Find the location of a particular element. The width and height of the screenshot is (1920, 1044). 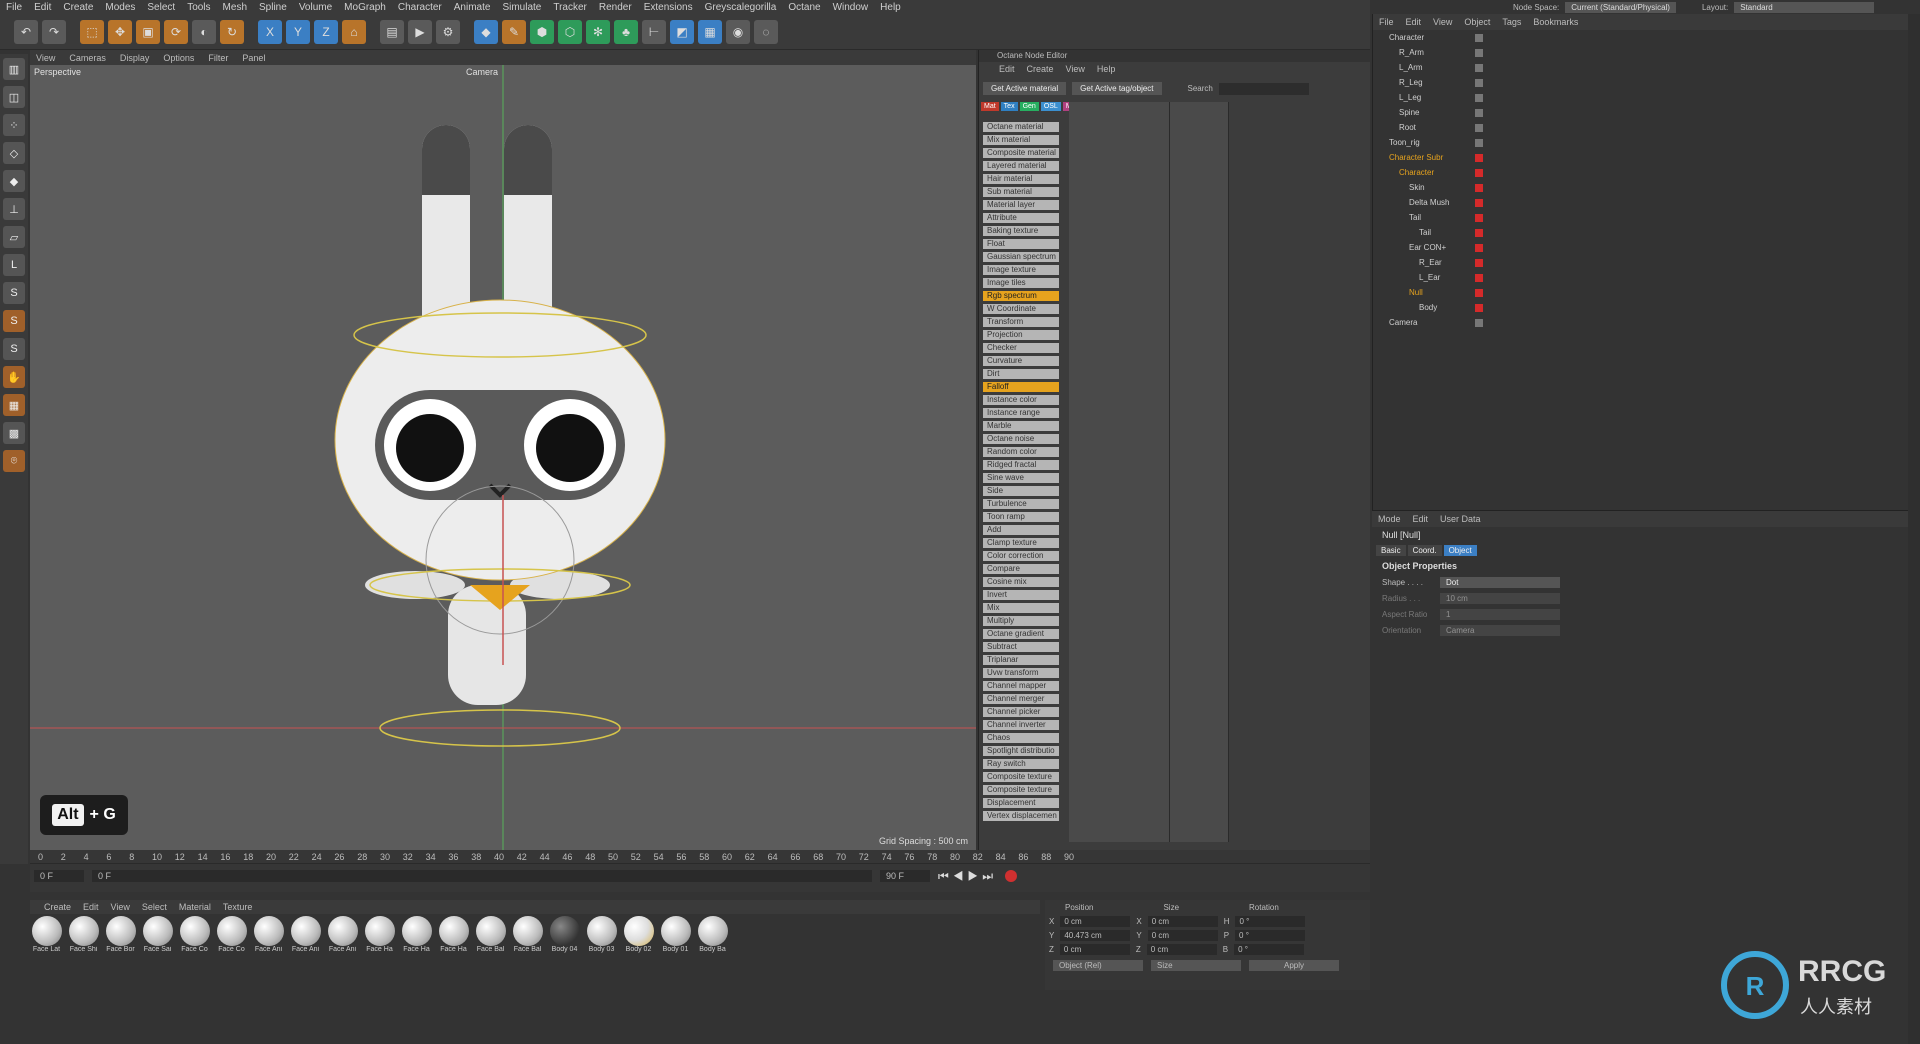

get-active-material-button: Get Active material is located at coordinates (1025, 88).